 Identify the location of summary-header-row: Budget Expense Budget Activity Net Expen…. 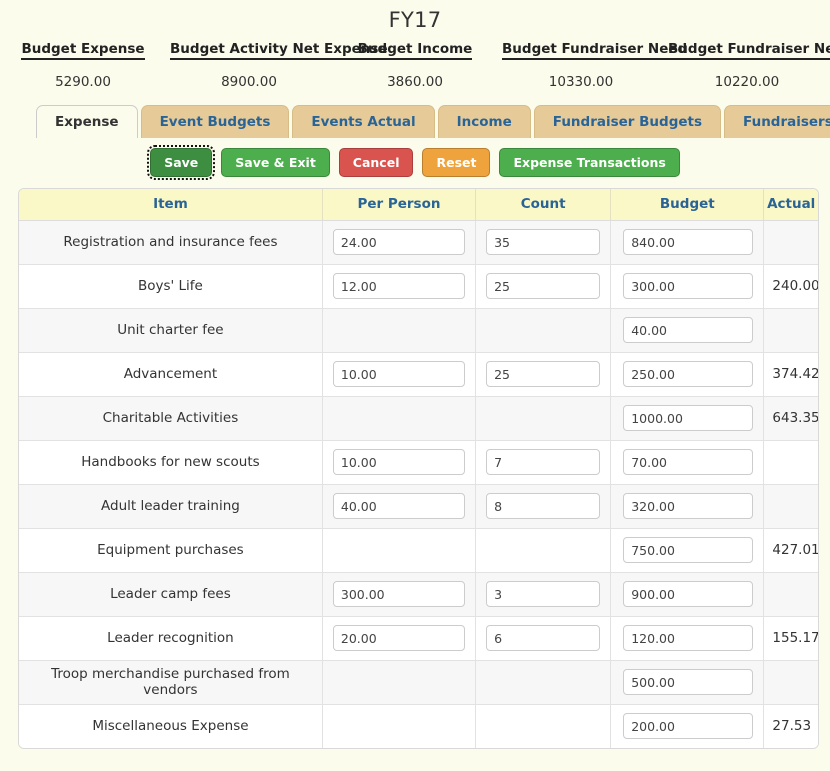
(415, 51).